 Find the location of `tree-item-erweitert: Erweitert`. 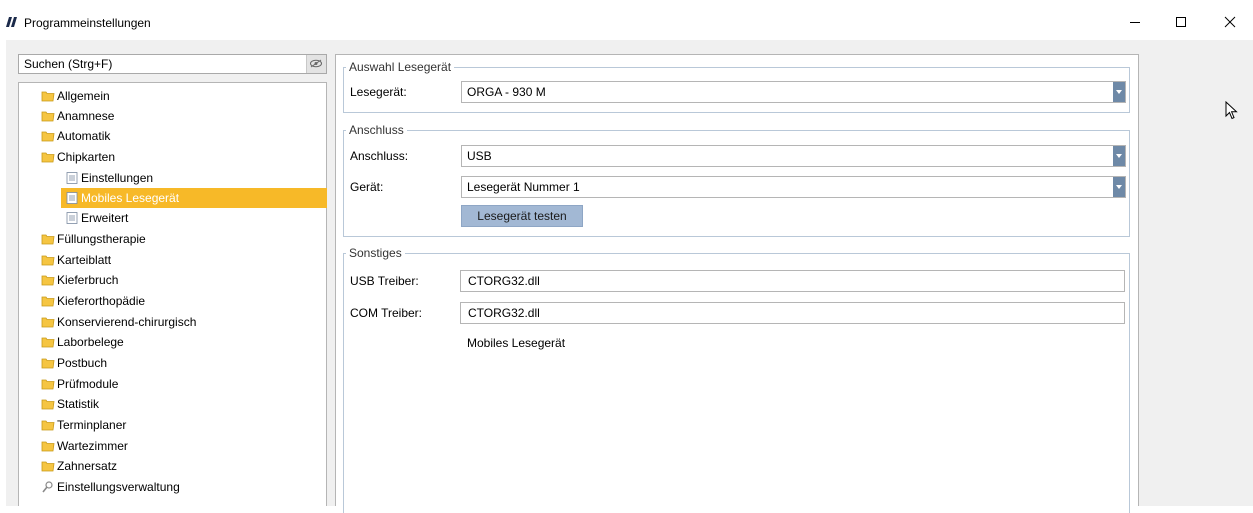

tree-item-erweitert: Erweitert is located at coordinates (193, 218).